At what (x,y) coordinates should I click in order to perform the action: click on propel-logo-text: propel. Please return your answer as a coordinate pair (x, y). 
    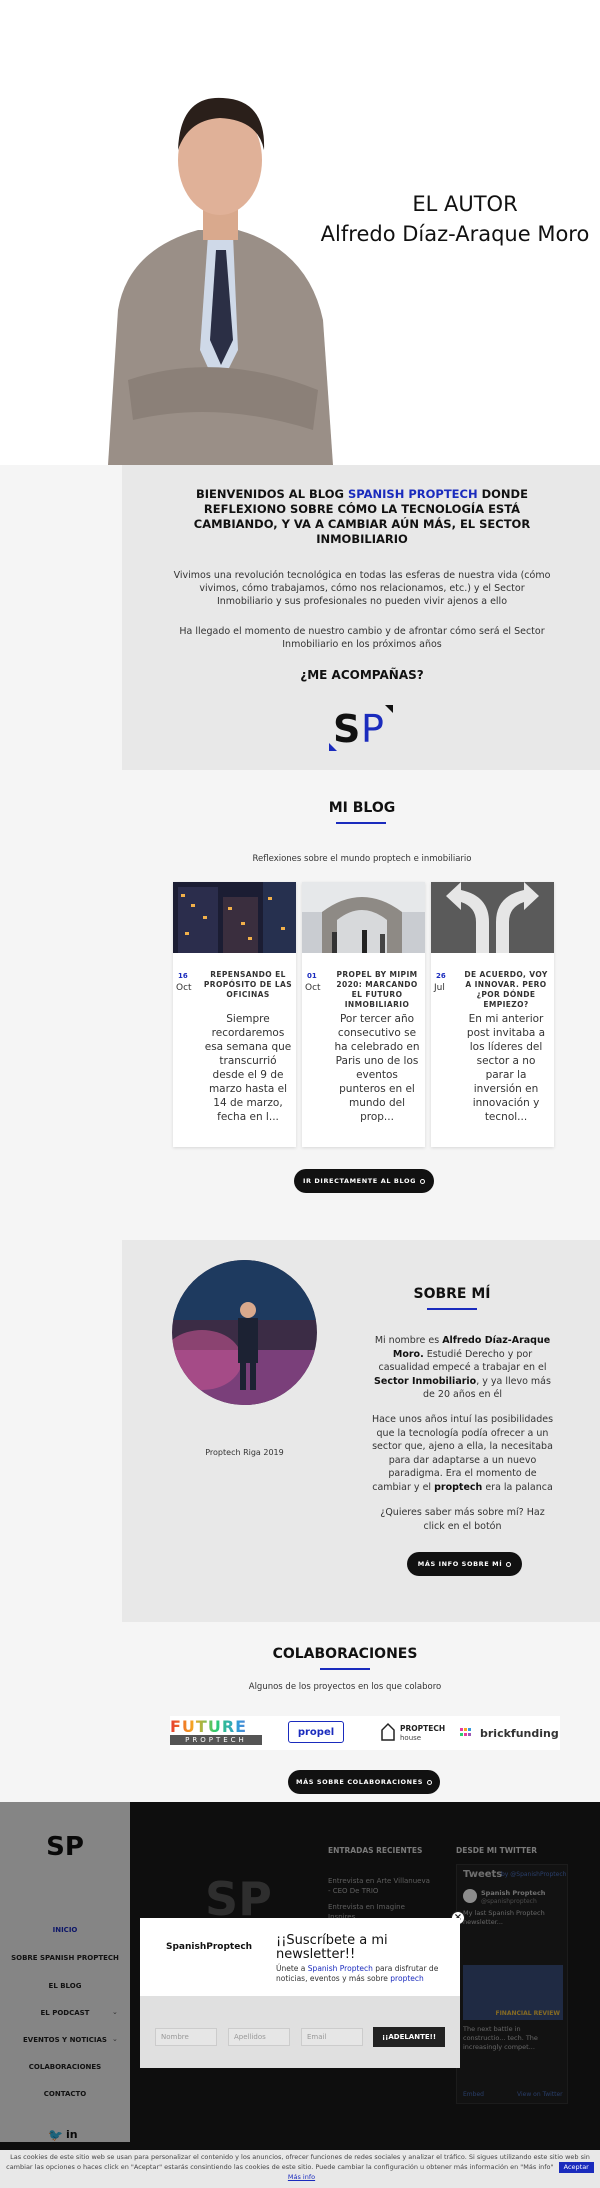
    Looking at the image, I should click on (316, 1732).